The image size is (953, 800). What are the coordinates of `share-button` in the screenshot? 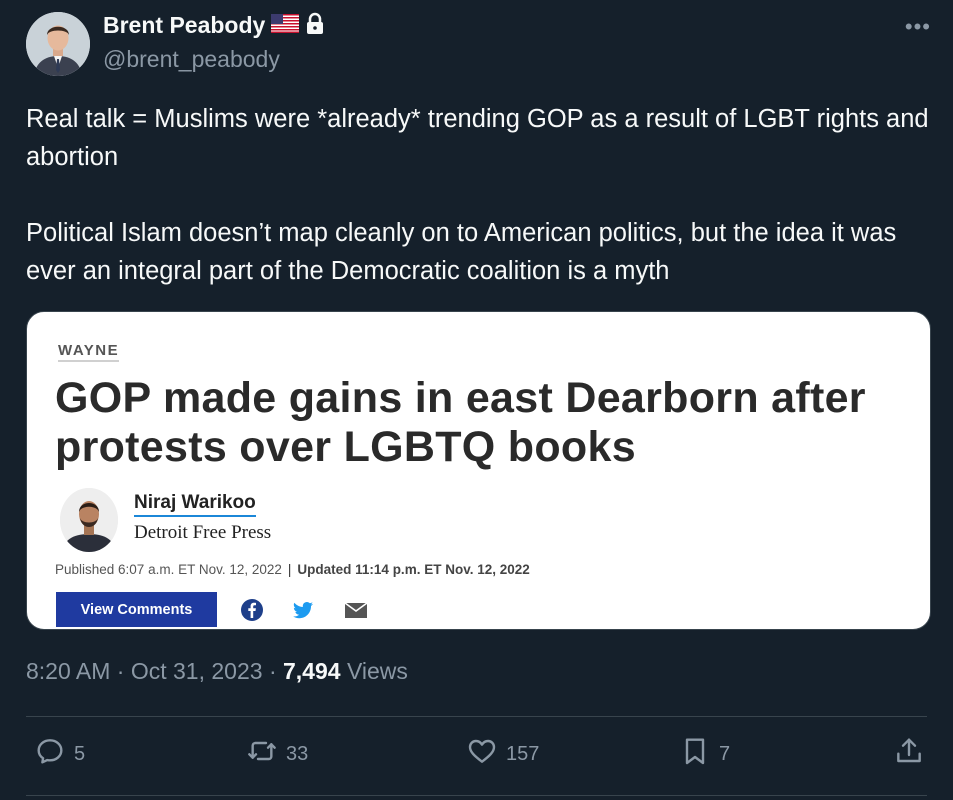 It's located at (909, 754).